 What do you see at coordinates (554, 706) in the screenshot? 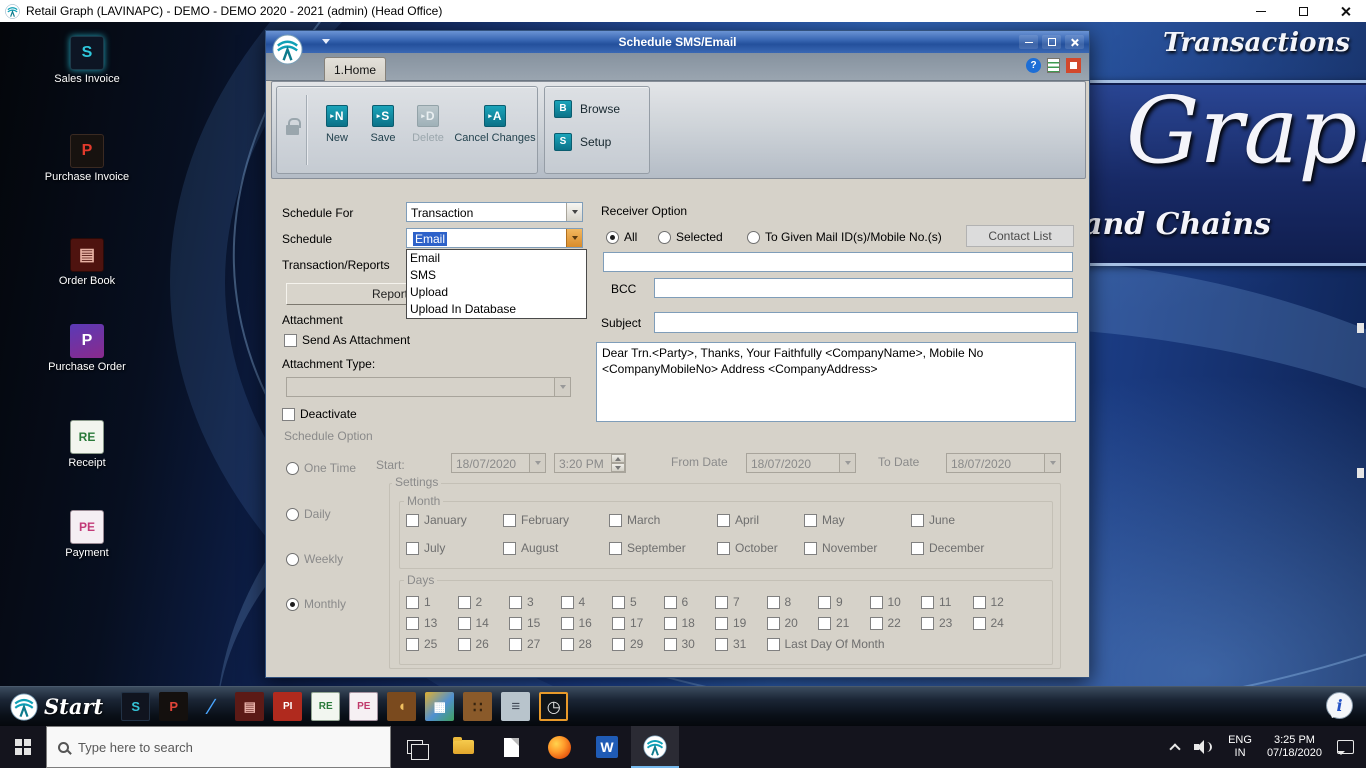
I see `clock-icon: ◷` at bounding box center [554, 706].